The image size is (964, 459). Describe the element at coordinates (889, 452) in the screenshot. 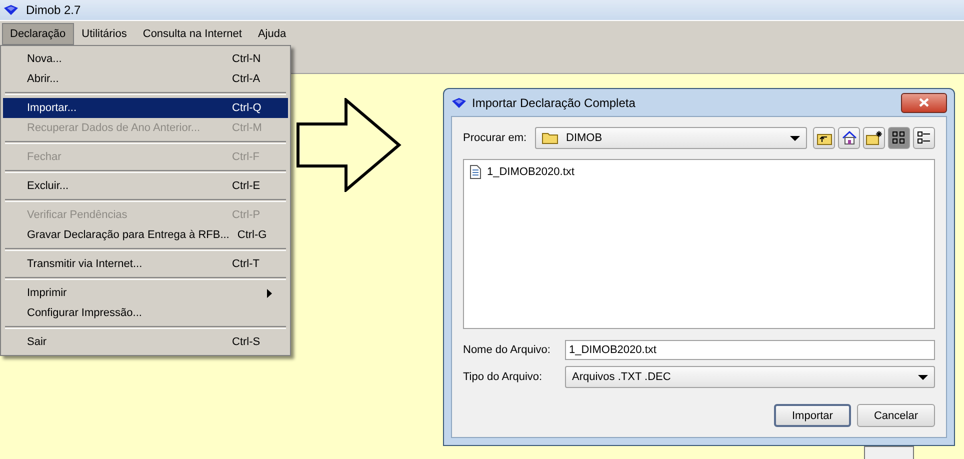

I see `tooltip` at that location.